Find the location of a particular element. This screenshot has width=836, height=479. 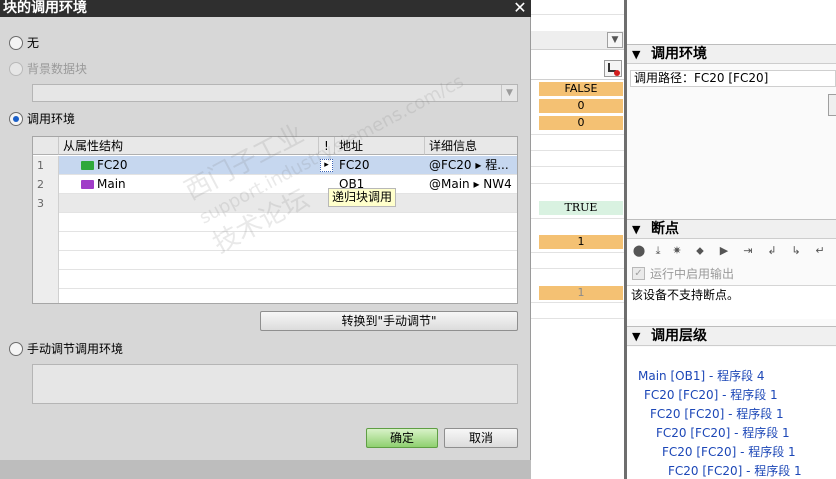

radio-manual-label: 手动调节调用环境 is located at coordinates (75, 349).